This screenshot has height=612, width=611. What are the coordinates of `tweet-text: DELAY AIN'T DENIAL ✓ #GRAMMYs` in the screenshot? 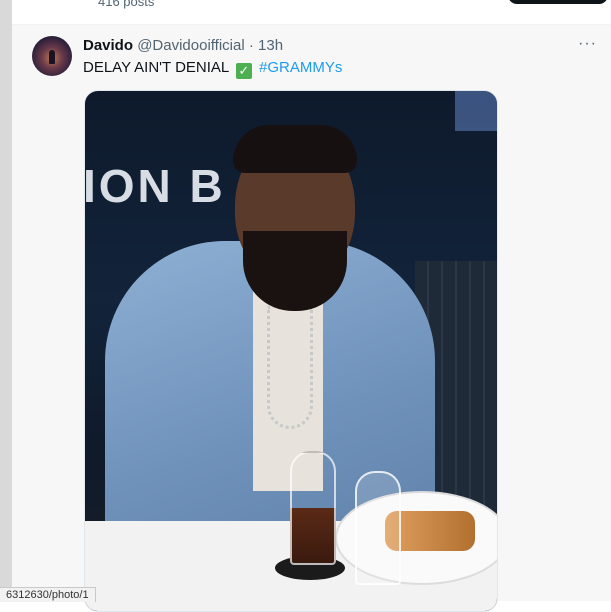 It's located at (212, 69).